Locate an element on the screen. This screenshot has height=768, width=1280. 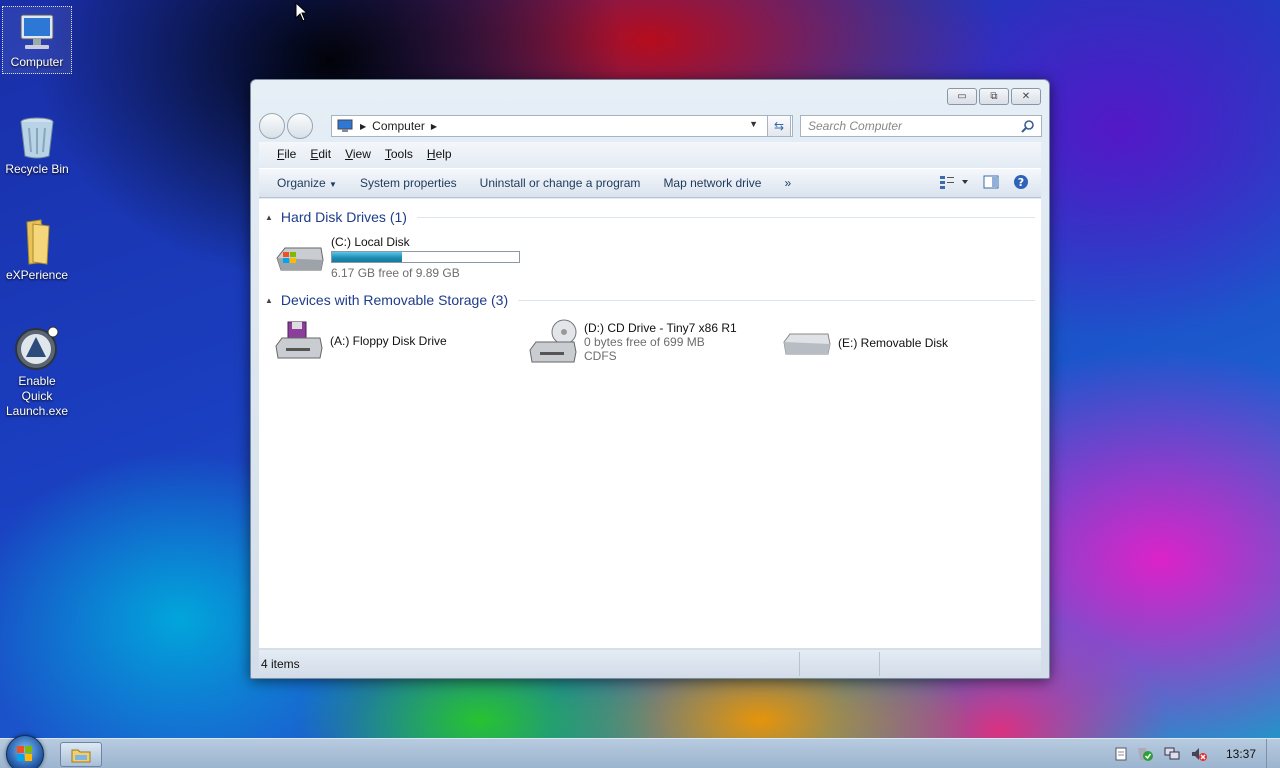
drive-usage-bar is located at coordinates (425, 257).